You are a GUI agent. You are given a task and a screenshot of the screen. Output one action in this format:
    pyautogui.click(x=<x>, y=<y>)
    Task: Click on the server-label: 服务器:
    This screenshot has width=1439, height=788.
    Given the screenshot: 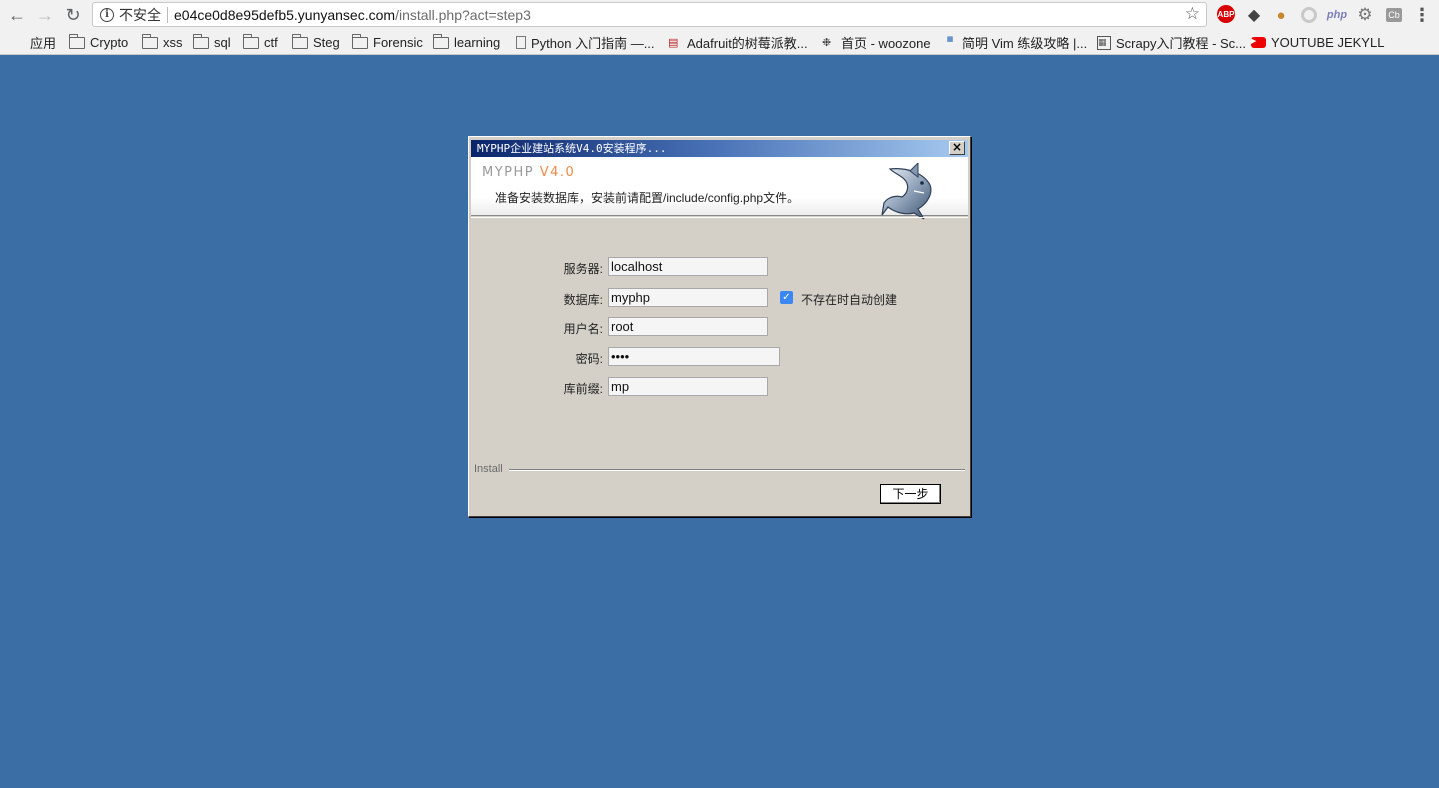 What is the action you would take?
    pyautogui.click(x=583, y=269)
    